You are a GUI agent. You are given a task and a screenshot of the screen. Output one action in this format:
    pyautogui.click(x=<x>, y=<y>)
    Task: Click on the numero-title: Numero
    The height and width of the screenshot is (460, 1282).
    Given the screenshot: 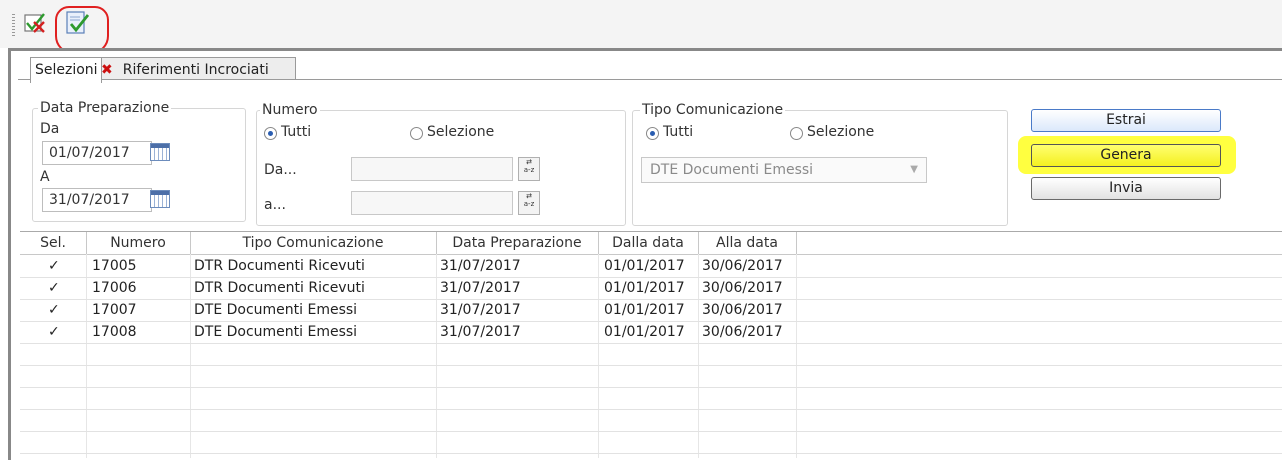 What is the action you would take?
    pyautogui.click(x=290, y=110)
    